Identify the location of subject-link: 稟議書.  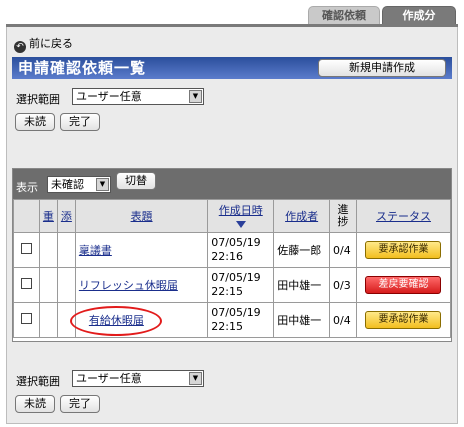
(95, 250).